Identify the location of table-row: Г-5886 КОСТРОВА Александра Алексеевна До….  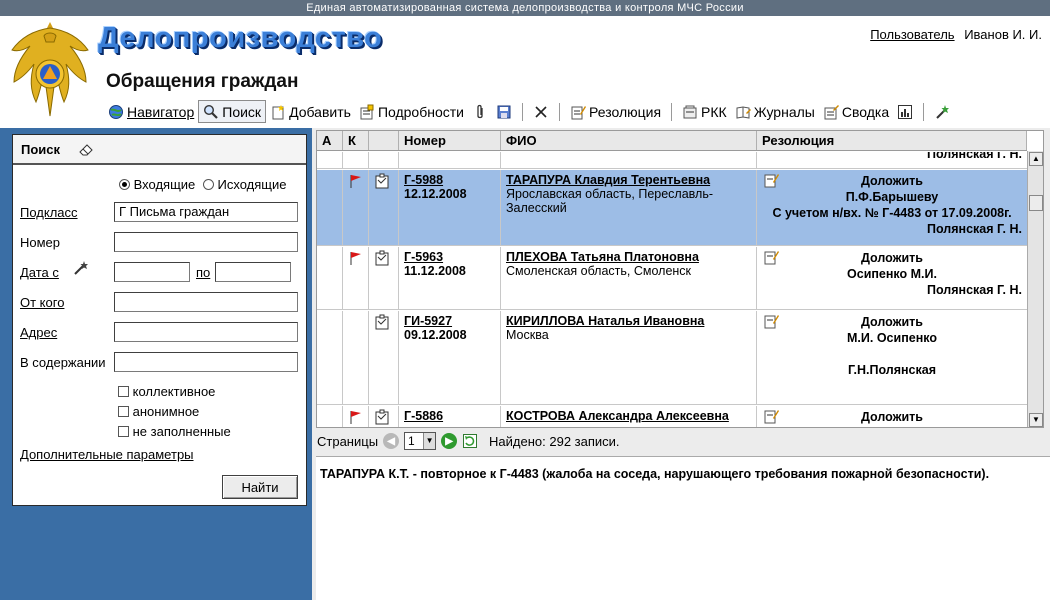
(672, 416).